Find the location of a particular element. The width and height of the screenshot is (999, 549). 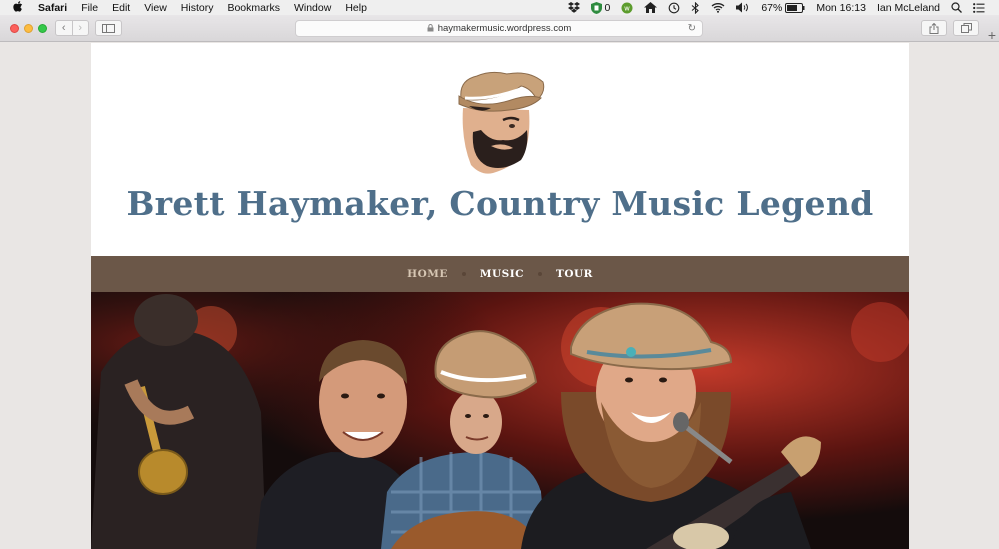

time-machine-icon is located at coordinates (674, 8).